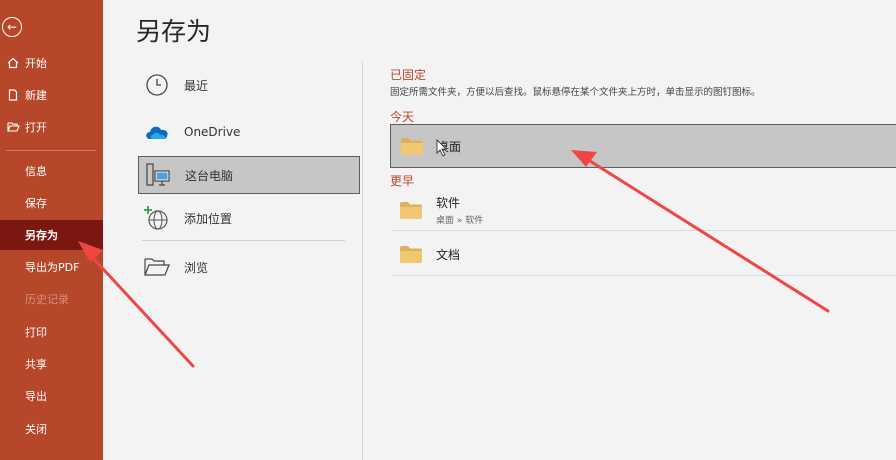 The image size is (896, 460). What do you see at coordinates (243, 240) in the screenshot?
I see `location-divider` at bounding box center [243, 240].